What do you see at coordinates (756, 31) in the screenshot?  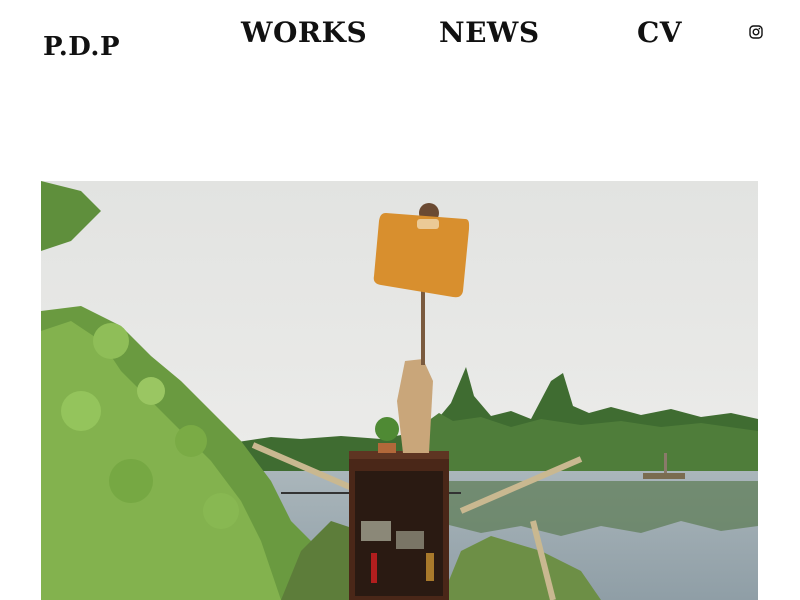 I see `instagram-icon` at bounding box center [756, 31].